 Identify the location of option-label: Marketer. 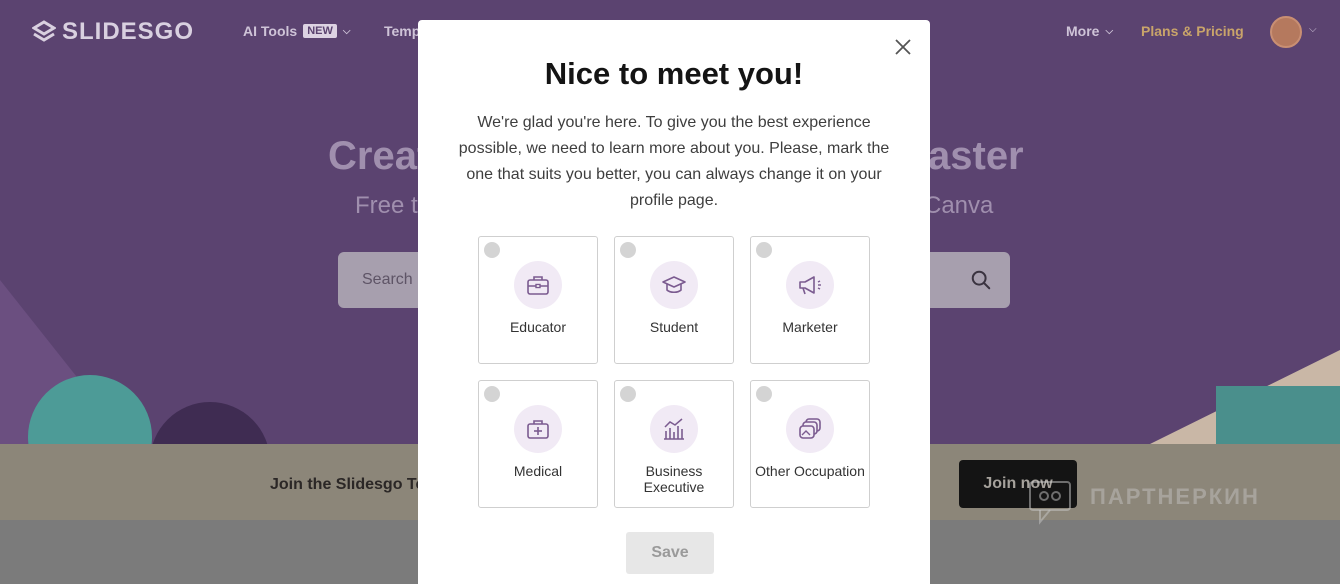
(810, 327).